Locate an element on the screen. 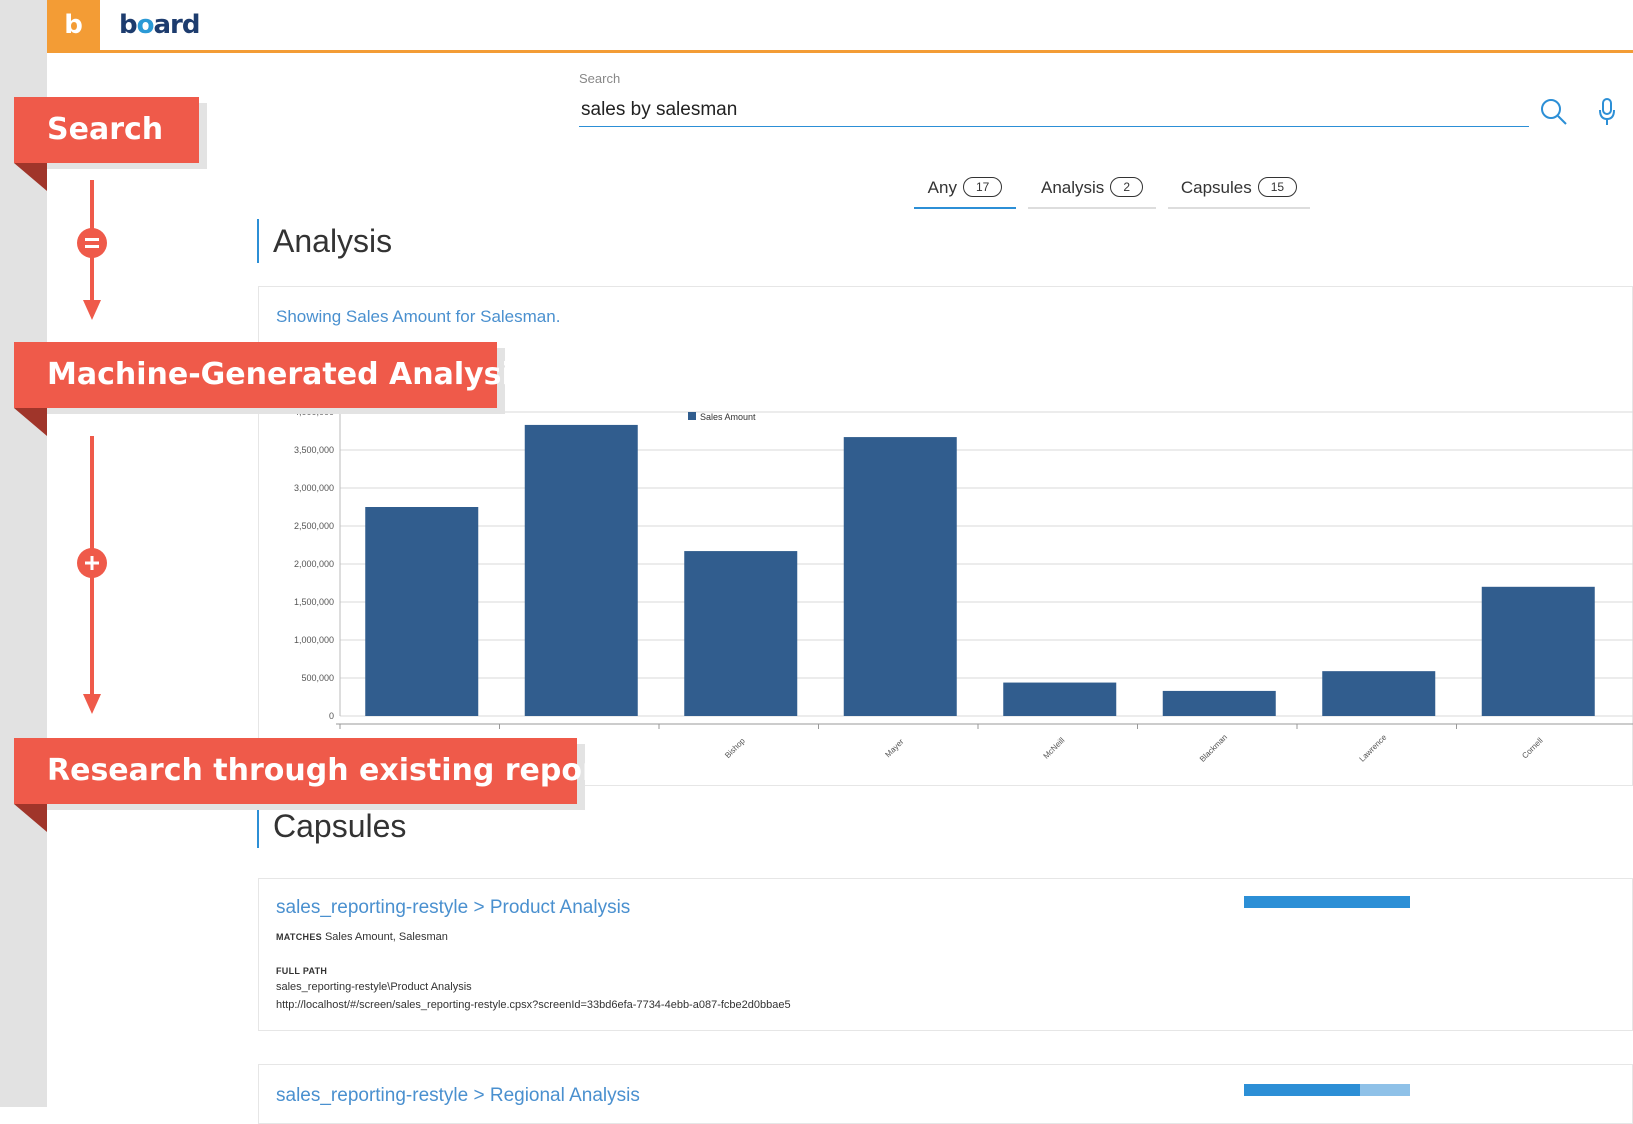 The height and width of the screenshot is (1124, 1633). brand-o: o is located at coordinates (145, 25).